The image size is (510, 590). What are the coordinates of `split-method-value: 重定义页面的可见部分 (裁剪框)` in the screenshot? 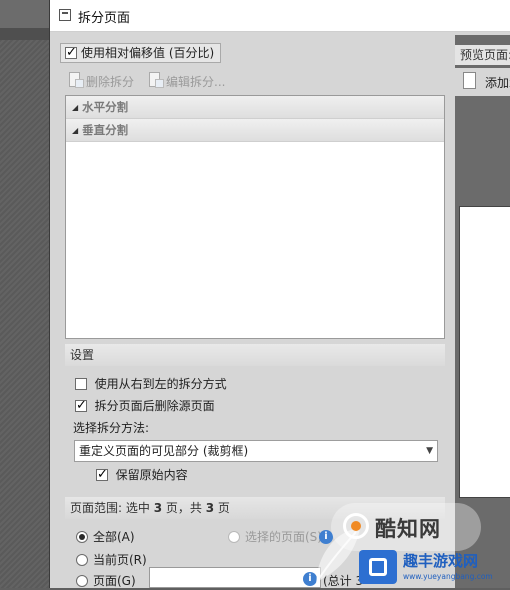 It's located at (164, 451).